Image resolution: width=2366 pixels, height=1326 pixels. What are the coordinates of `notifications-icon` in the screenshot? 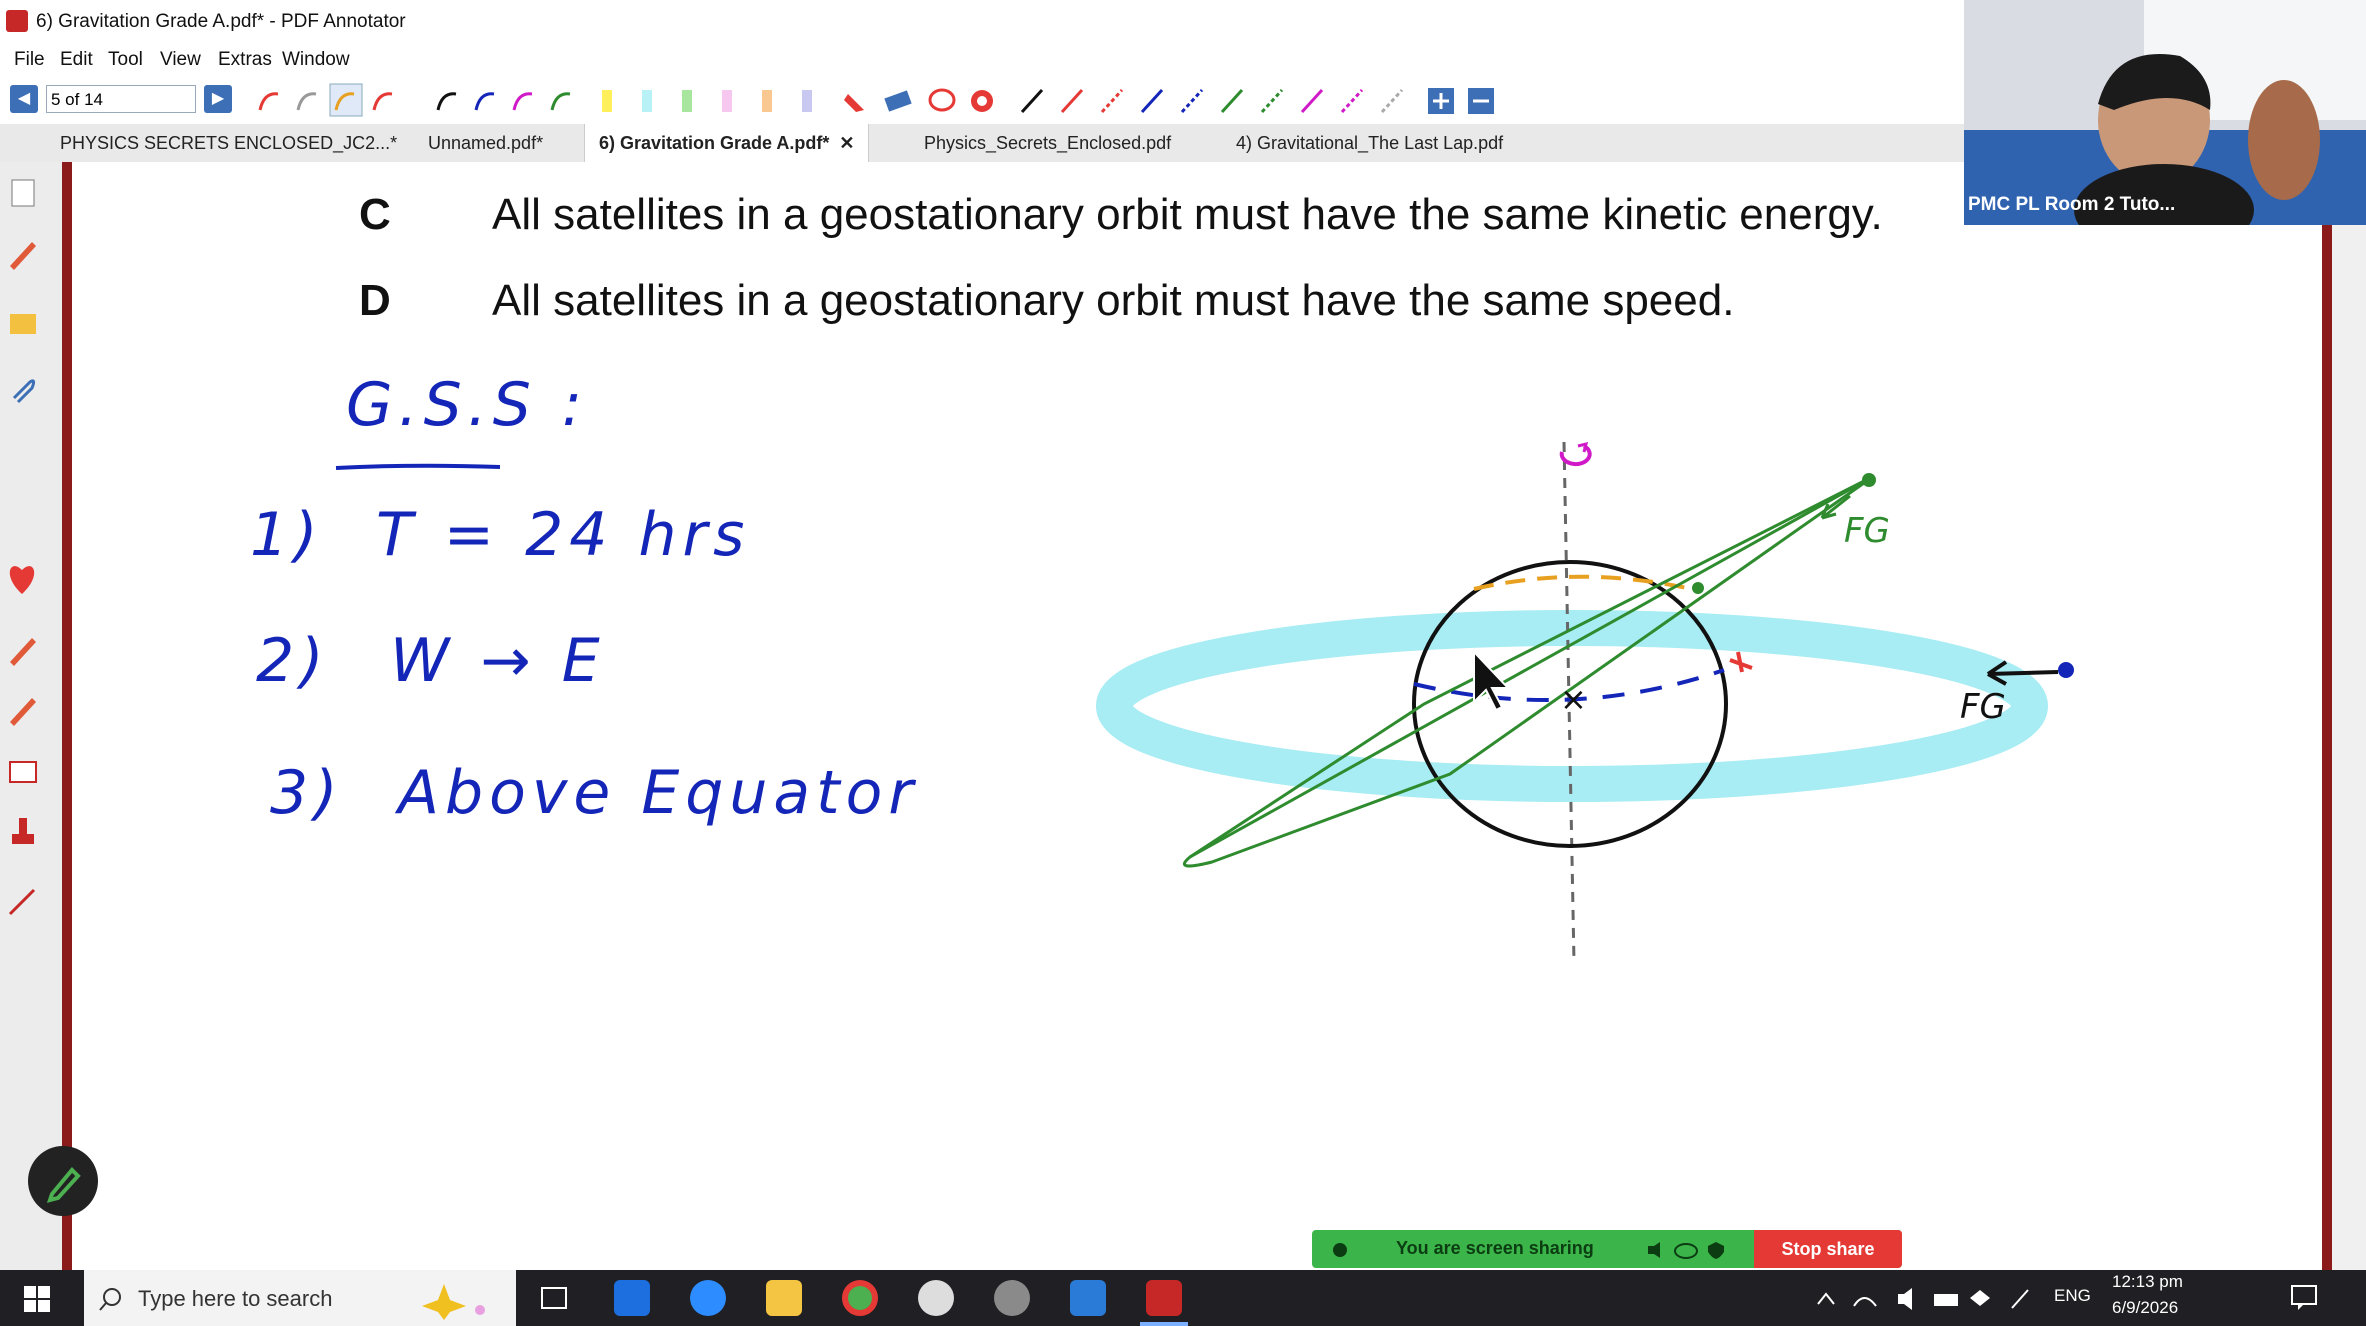 It's located at (2305, 1297).